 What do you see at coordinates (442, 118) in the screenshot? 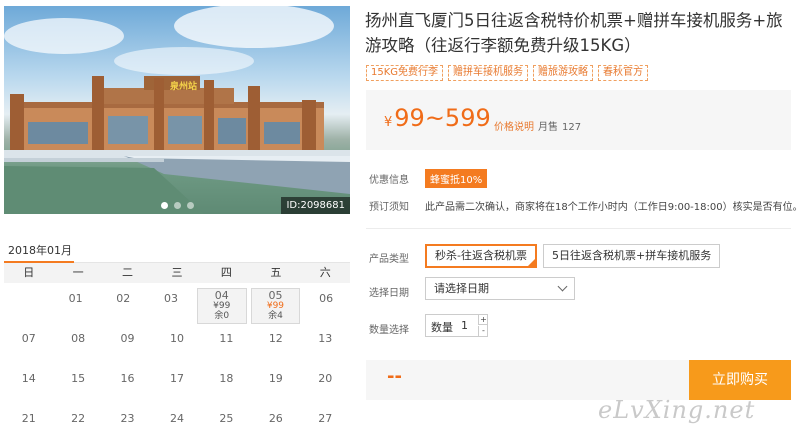
I see `price-value: 99~599` at bounding box center [442, 118].